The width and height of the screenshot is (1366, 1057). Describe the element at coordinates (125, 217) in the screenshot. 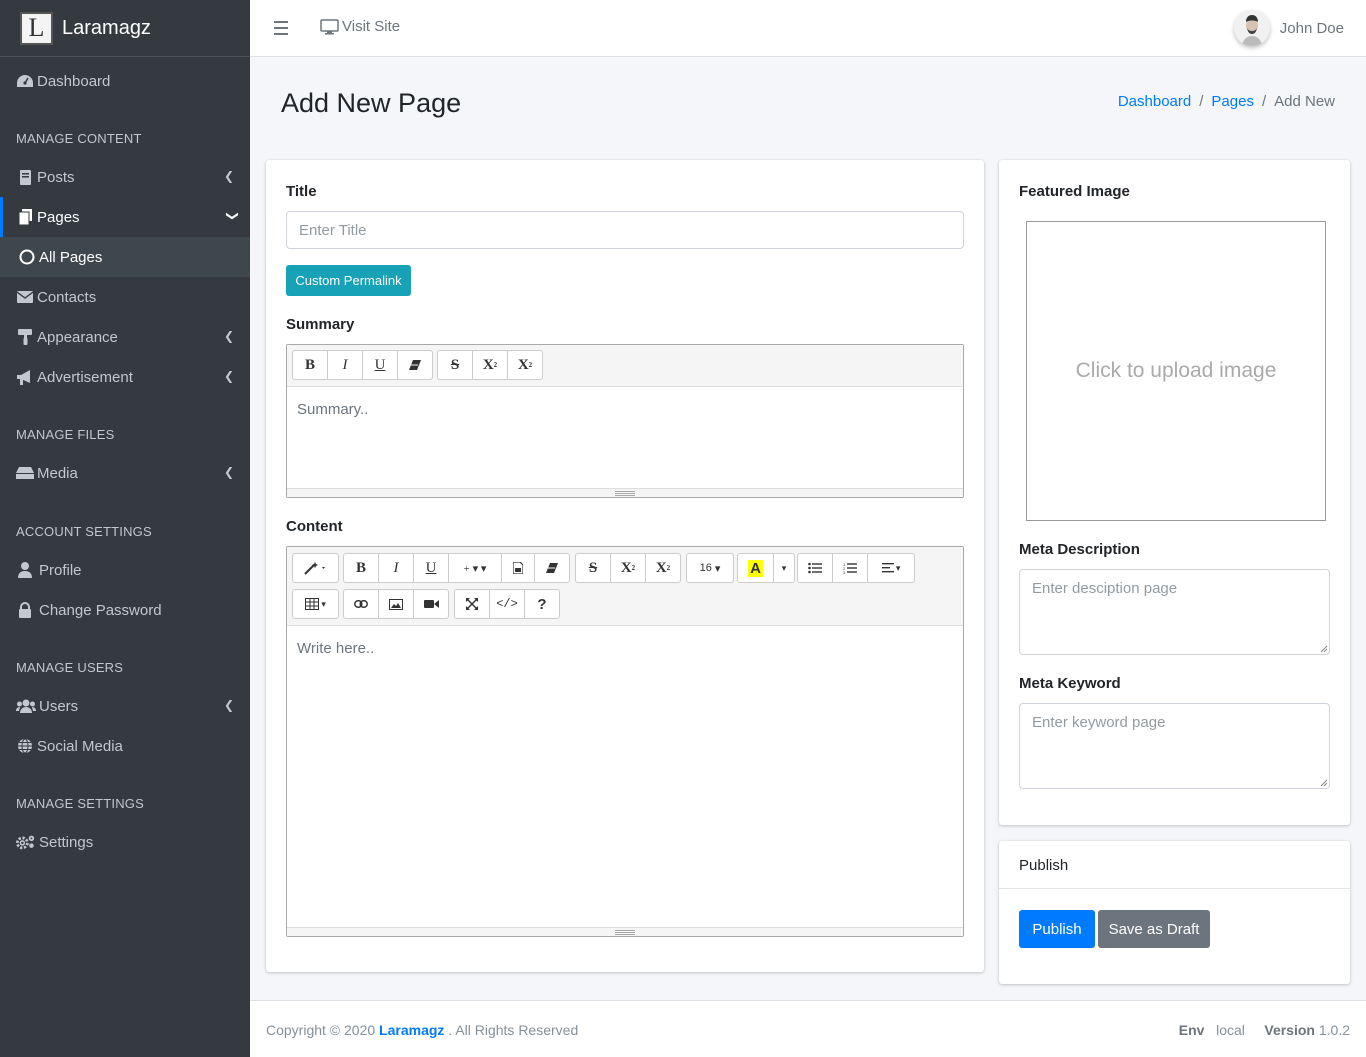

I see `sidebar-item-pages: Pages ❮` at that location.